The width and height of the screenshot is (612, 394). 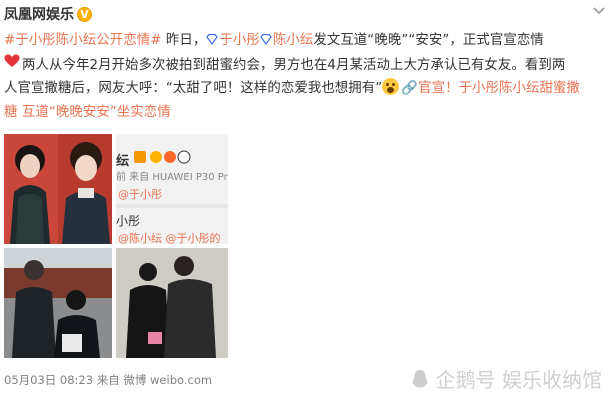 I want to click on screenshot-name: 纭, so click(x=123, y=161).